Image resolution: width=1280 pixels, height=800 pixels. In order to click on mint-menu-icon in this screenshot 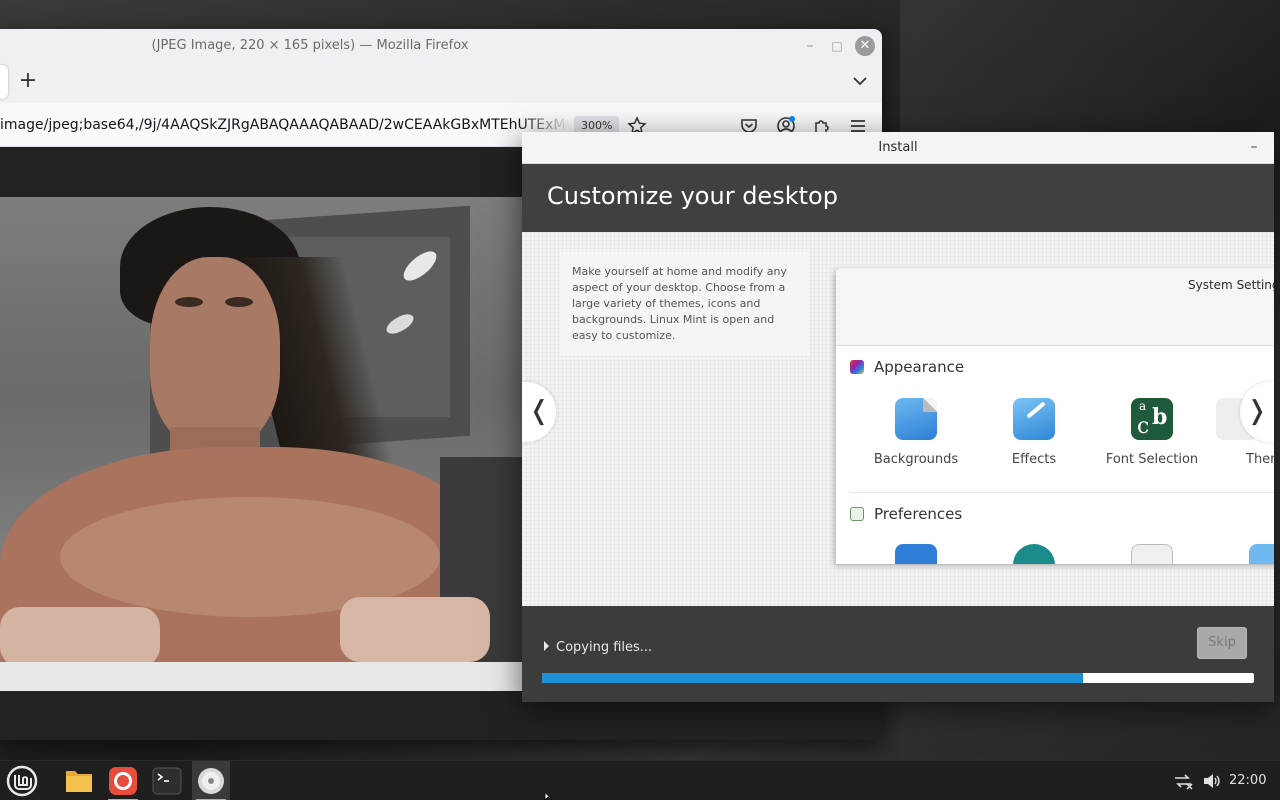, I will do `click(22, 781)`.